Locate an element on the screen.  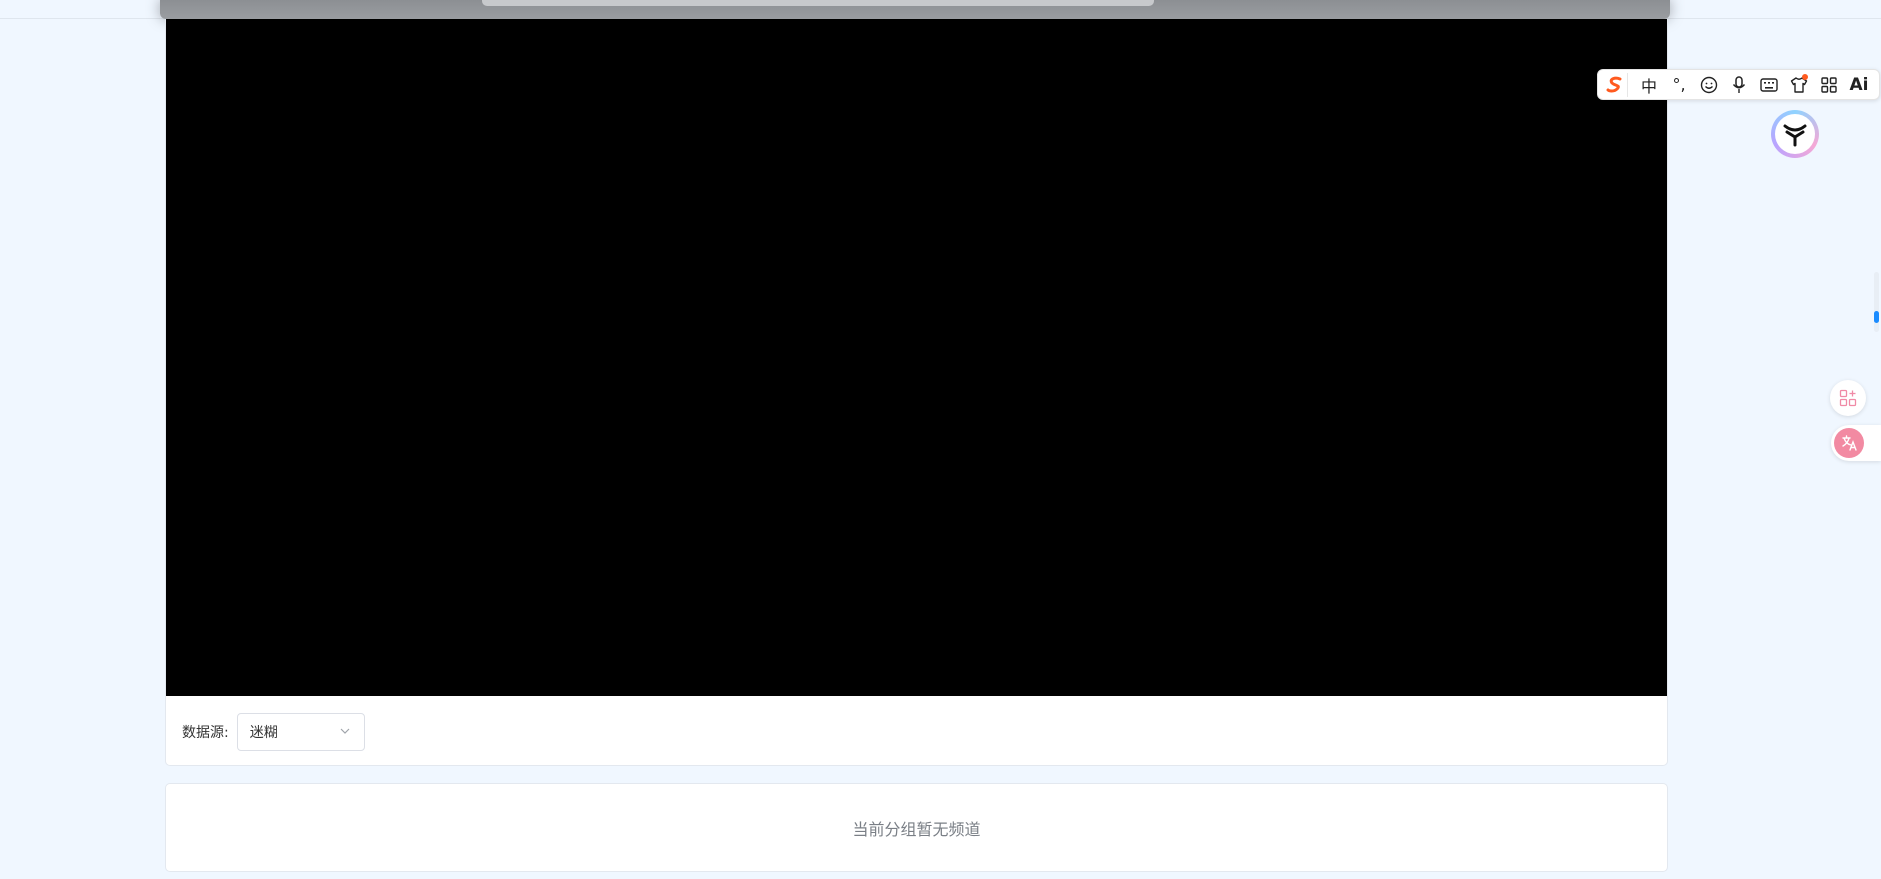
assistant-logo-icon is located at coordinates (1795, 134).